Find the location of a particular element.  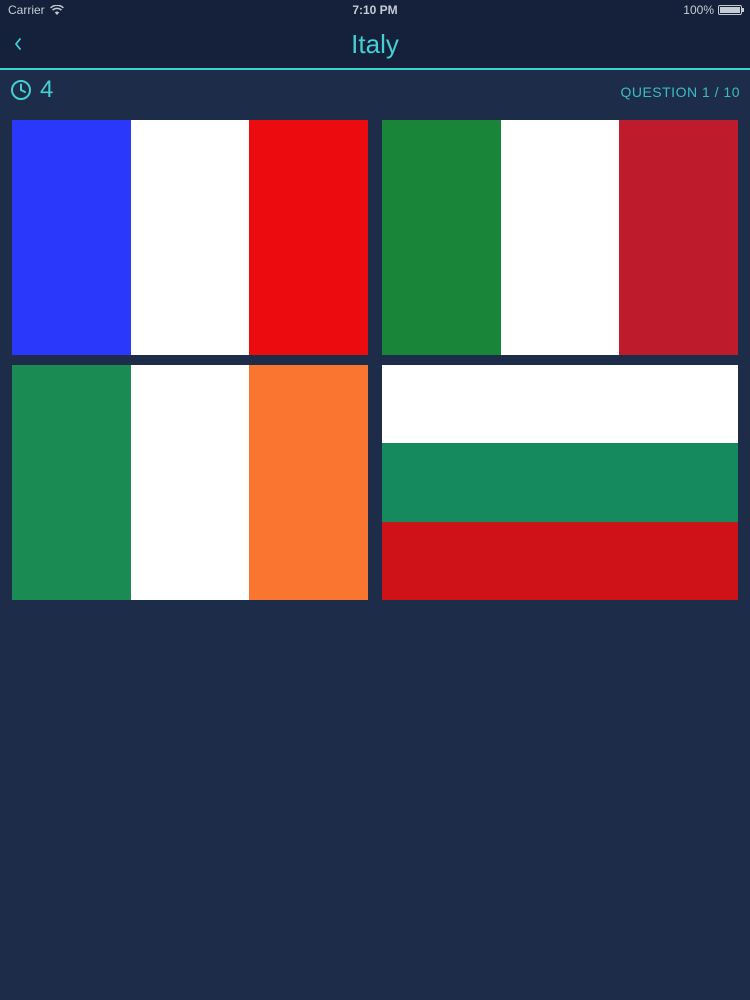

battery-percent: 100% is located at coordinates (698, 10).